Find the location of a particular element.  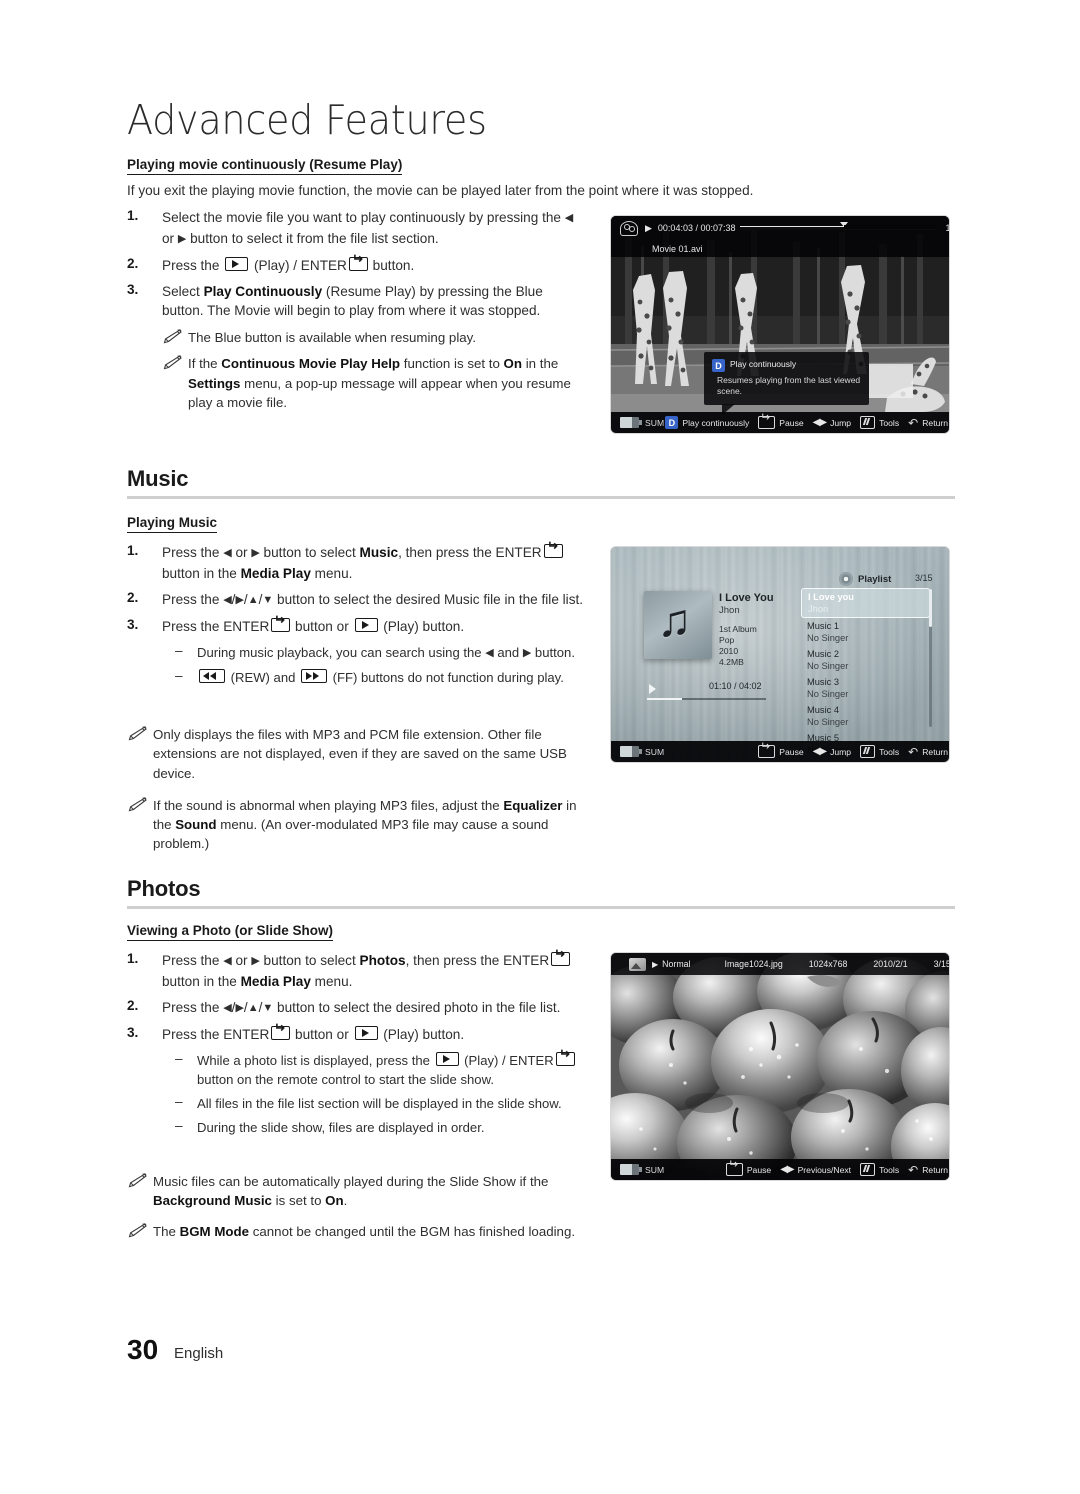

osd-label: Return is located at coordinates (935, 751).